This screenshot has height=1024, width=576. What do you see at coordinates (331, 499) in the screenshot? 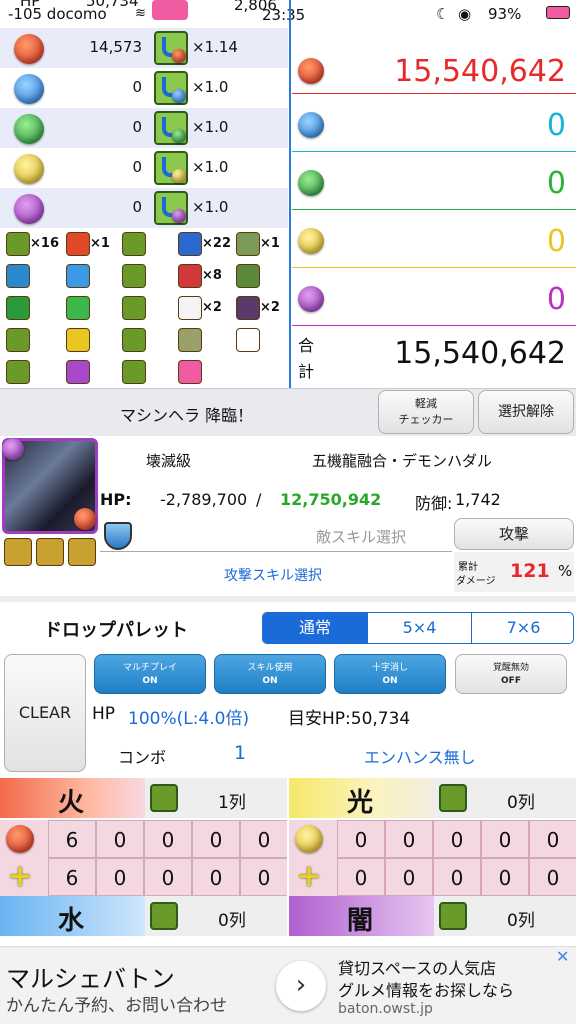
I see `hp-max: 12,750,942` at bounding box center [331, 499].